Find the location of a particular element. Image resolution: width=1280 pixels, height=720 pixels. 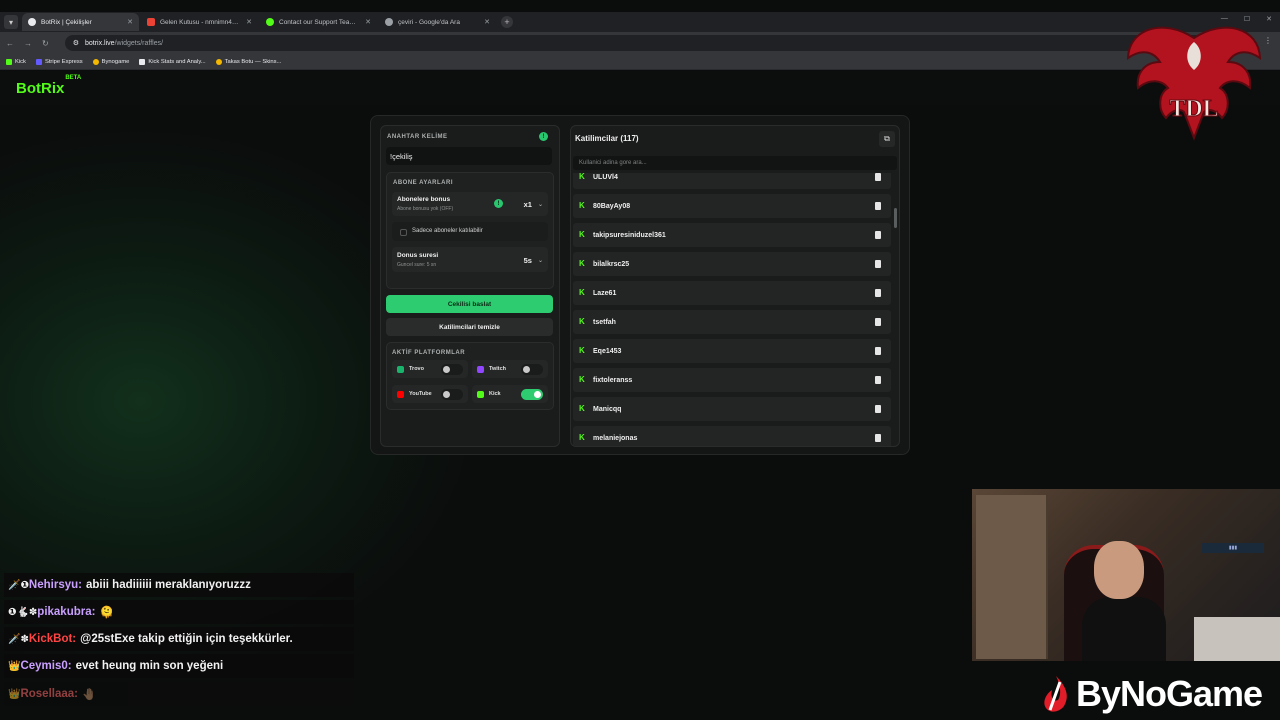

participant-name: melaniejonas is located at coordinates (615, 438).